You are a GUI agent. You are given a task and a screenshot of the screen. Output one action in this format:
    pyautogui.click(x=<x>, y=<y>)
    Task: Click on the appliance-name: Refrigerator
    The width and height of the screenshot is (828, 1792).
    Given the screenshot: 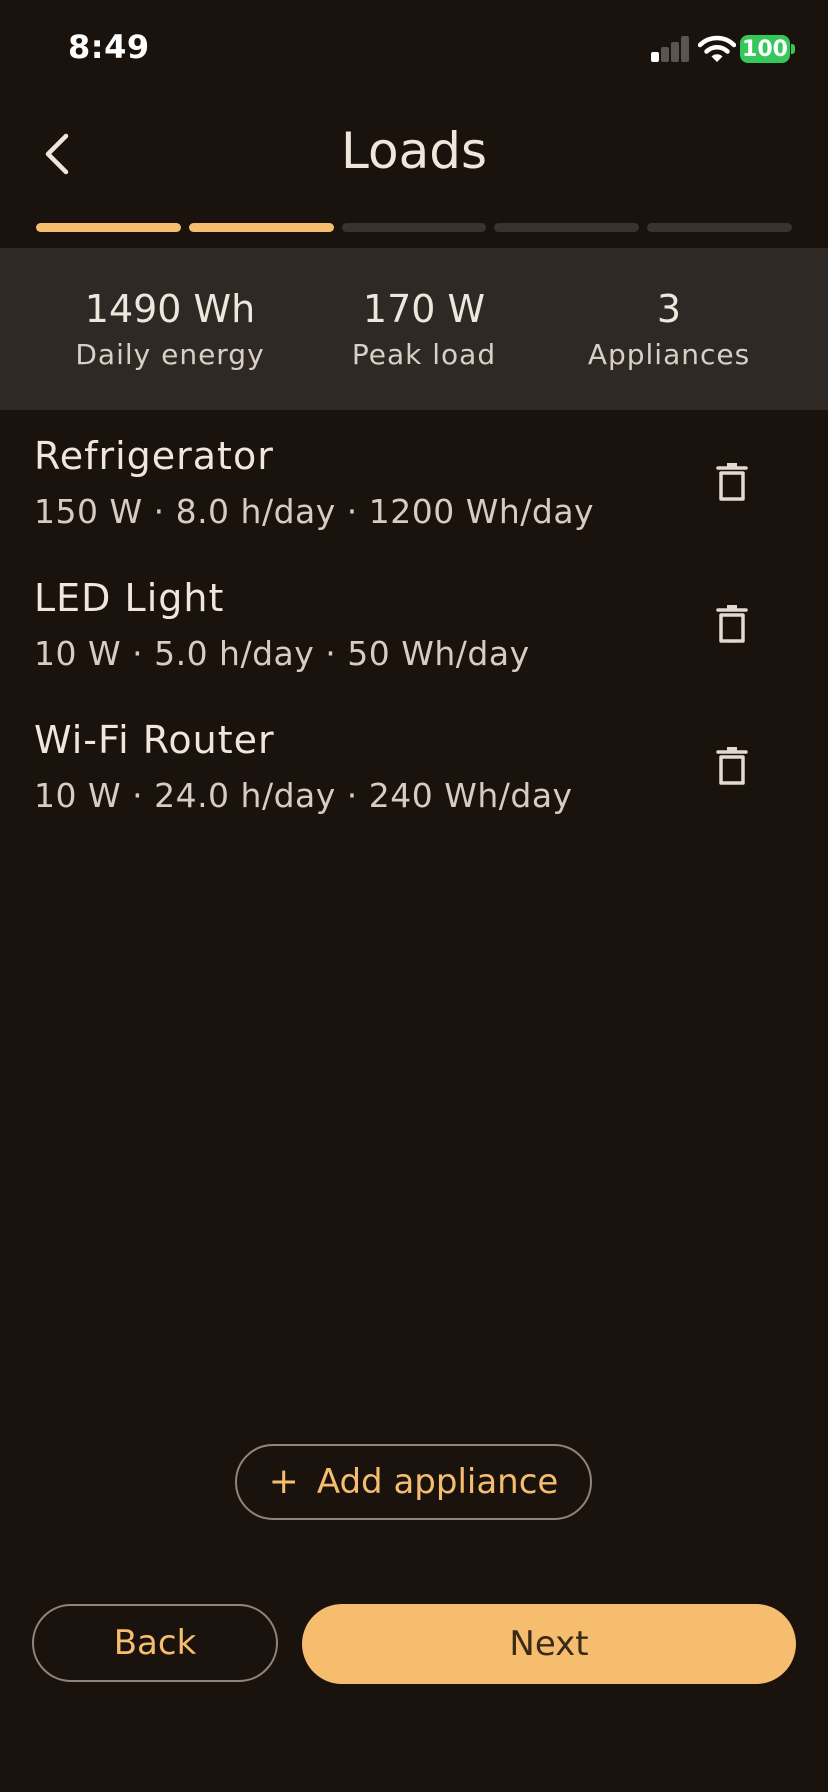 What is the action you would take?
    pyautogui.click(x=154, y=456)
    